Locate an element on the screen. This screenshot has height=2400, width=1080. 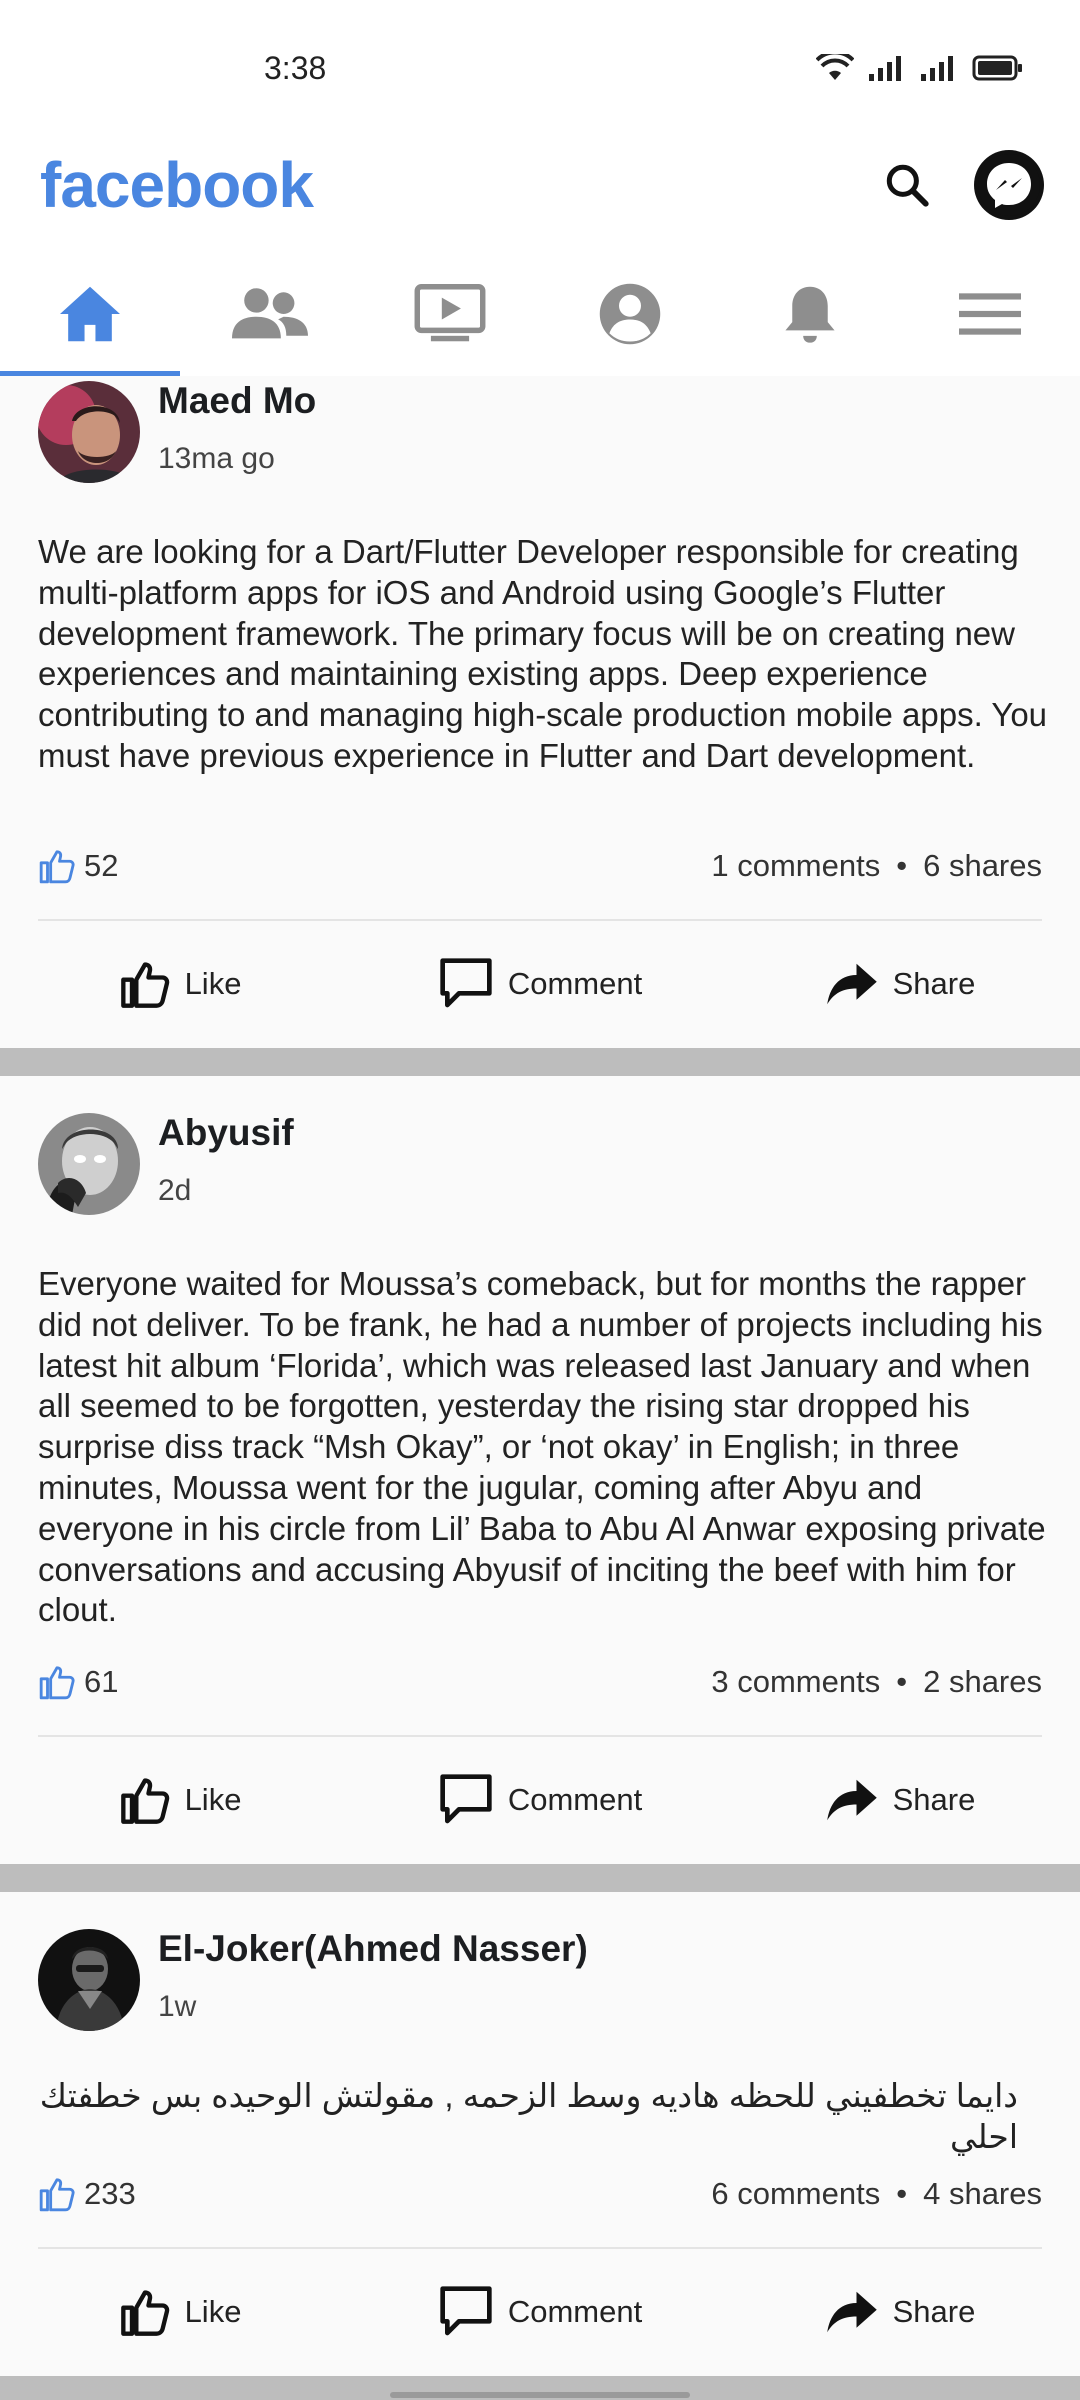
wifi-icon is located at coordinates (835, 67).